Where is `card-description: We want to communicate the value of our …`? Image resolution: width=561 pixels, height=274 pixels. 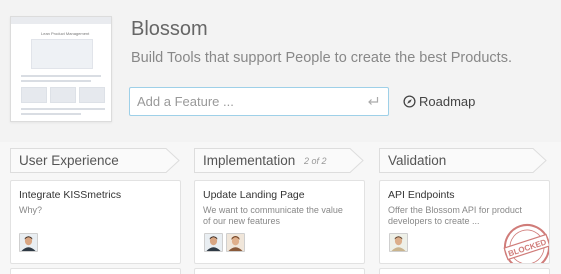 card-description: We want to communicate the value of our … is located at coordinates (273, 215).